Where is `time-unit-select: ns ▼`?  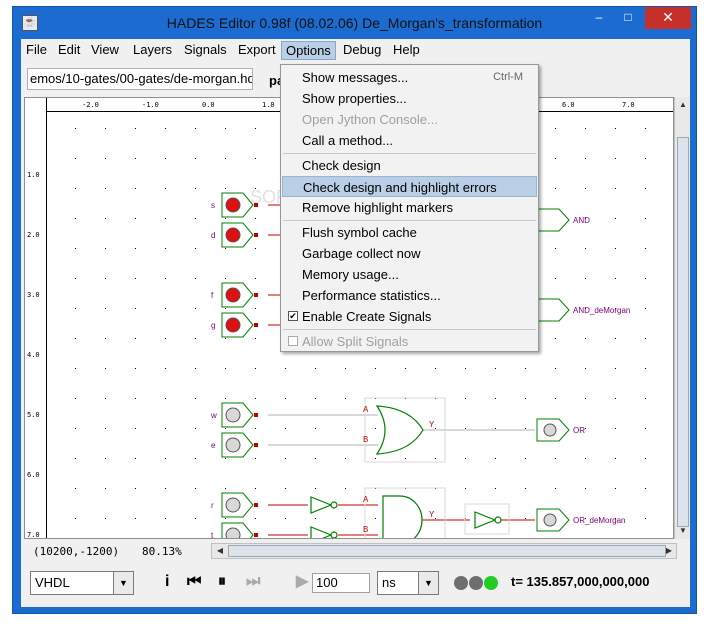 time-unit-select: ns ▼ is located at coordinates (408, 583).